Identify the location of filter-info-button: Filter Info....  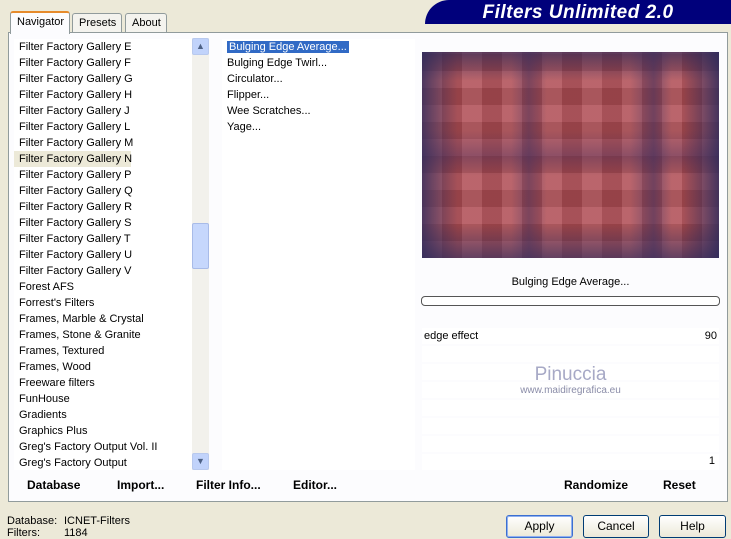
(228, 485).